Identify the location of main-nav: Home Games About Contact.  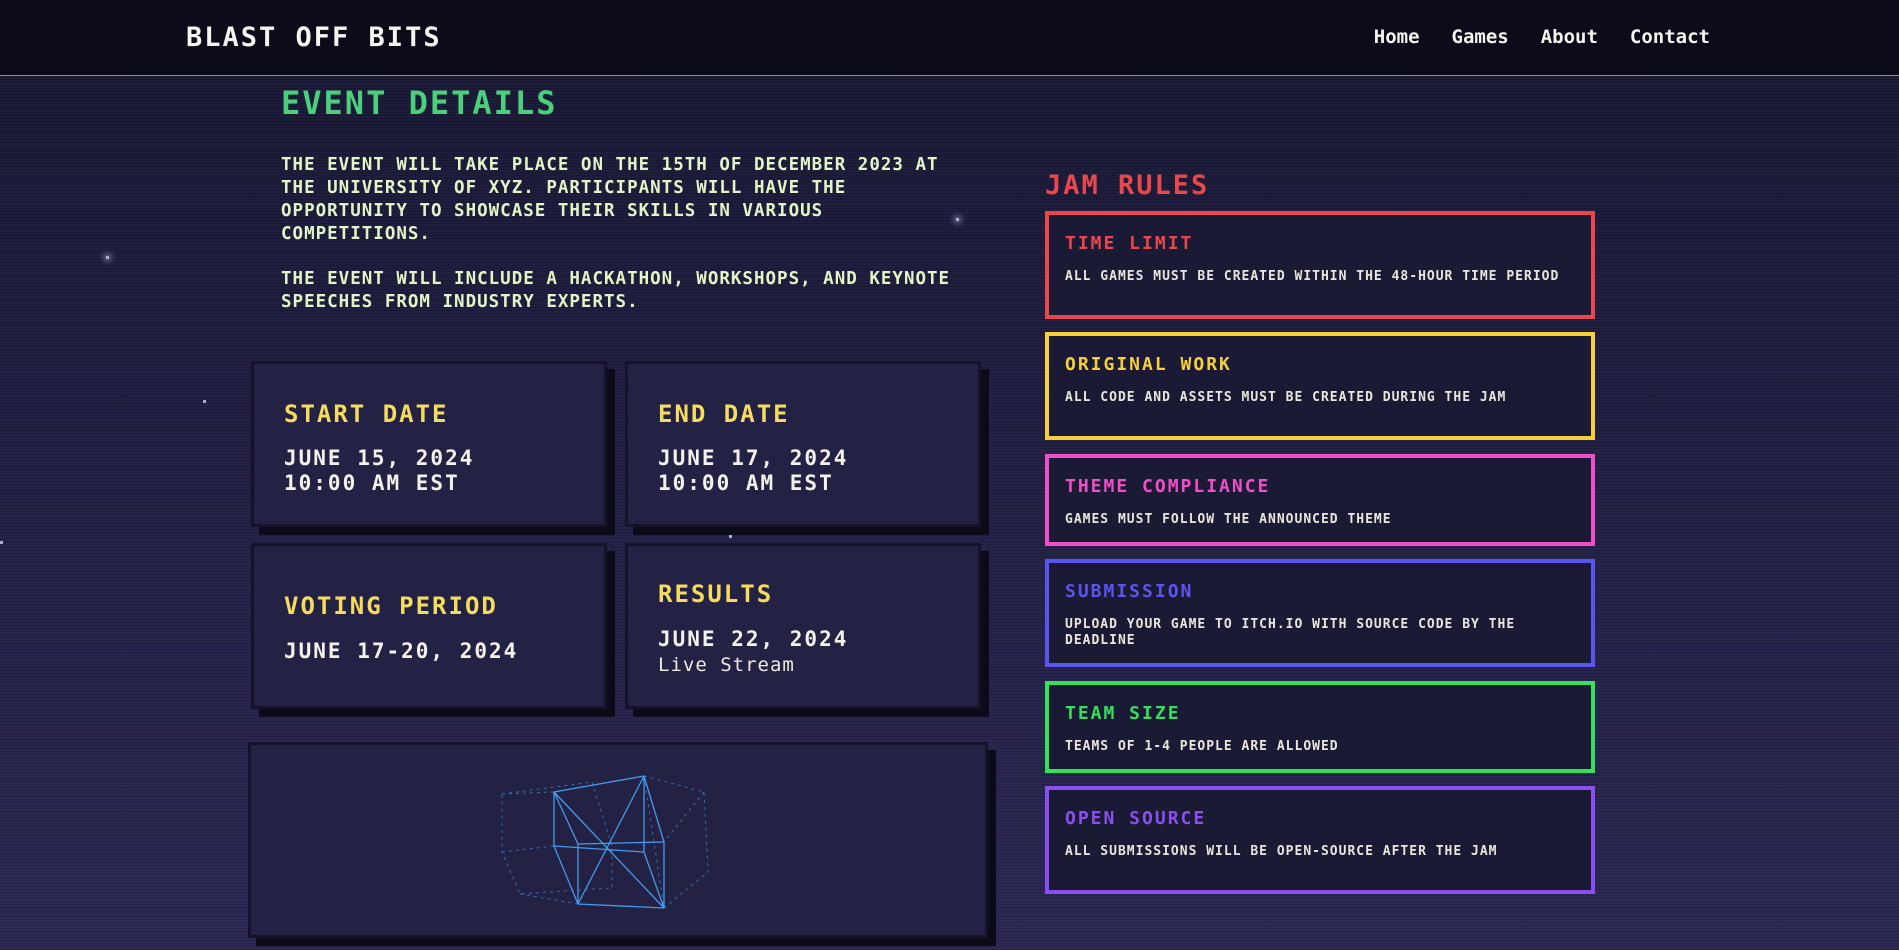
(1542, 37).